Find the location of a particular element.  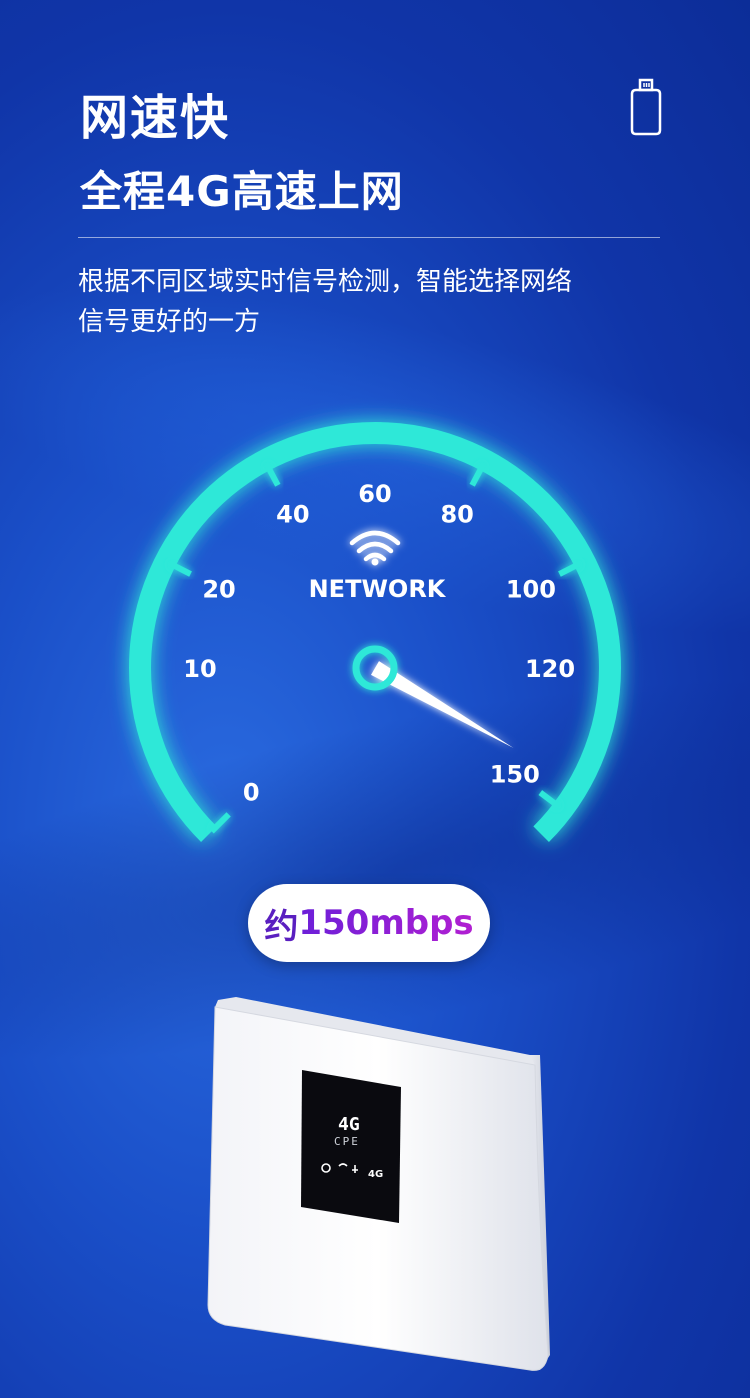

speed-badge: 约 150mbps is located at coordinates (369, 923).